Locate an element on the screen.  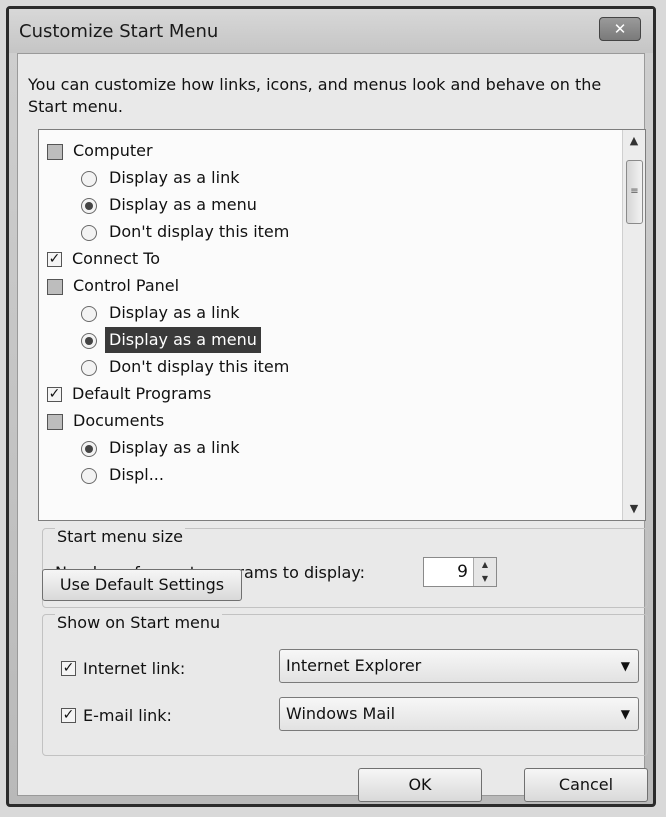
recent-programs-spinner: 9 ▲ ▼ is located at coordinates (460, 572).